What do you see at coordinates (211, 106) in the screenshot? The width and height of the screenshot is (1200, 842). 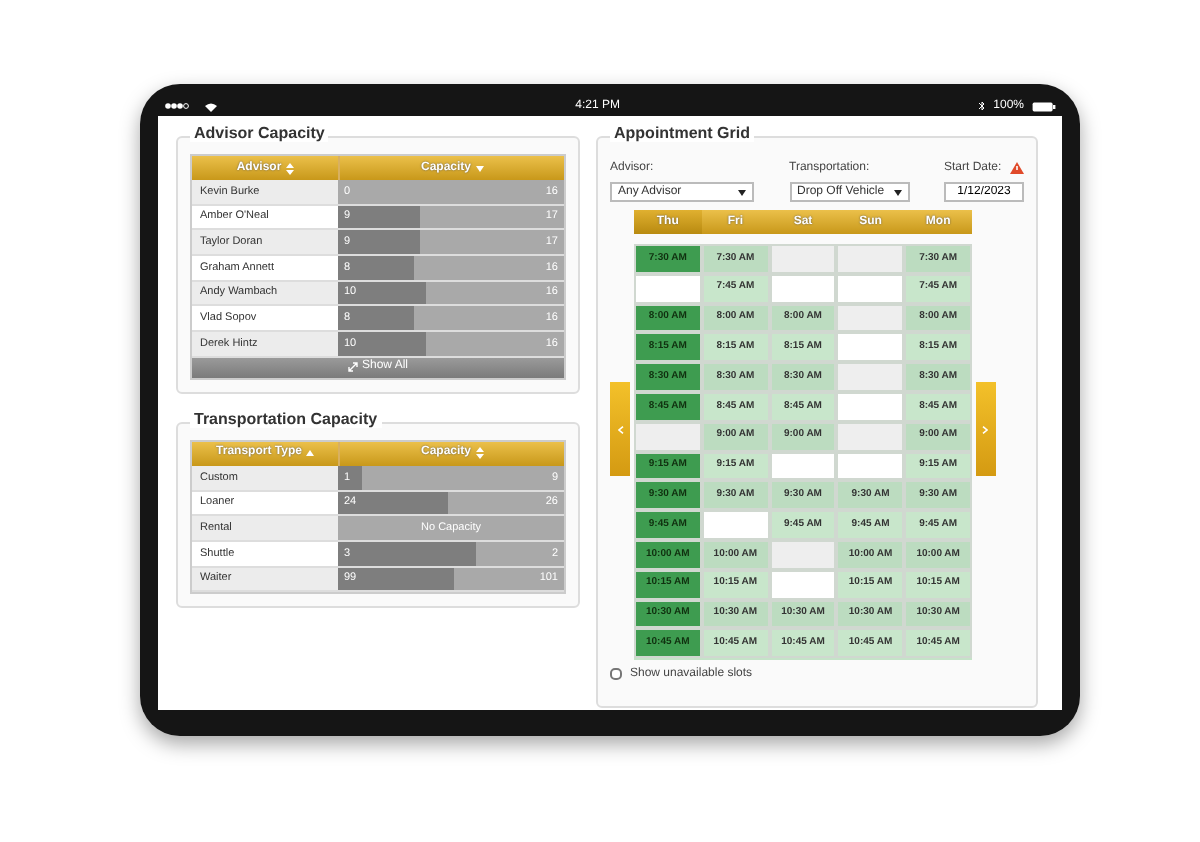 I see `wifi-icon` at bounding box center [211, 106].